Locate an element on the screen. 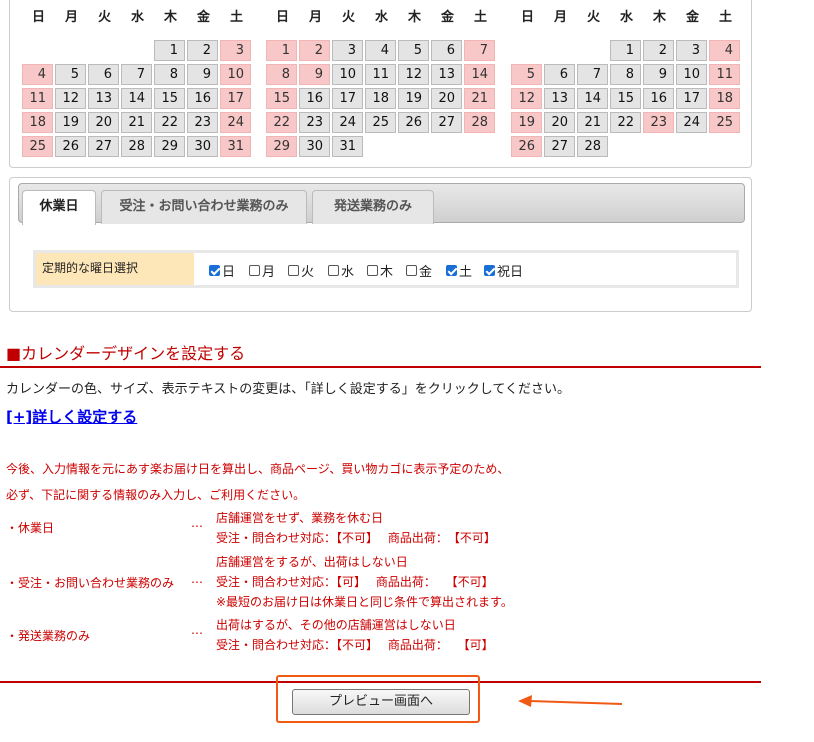 The image size is (814, 742). calendar-day-closed: 5 is located at coordinates (526, 74).